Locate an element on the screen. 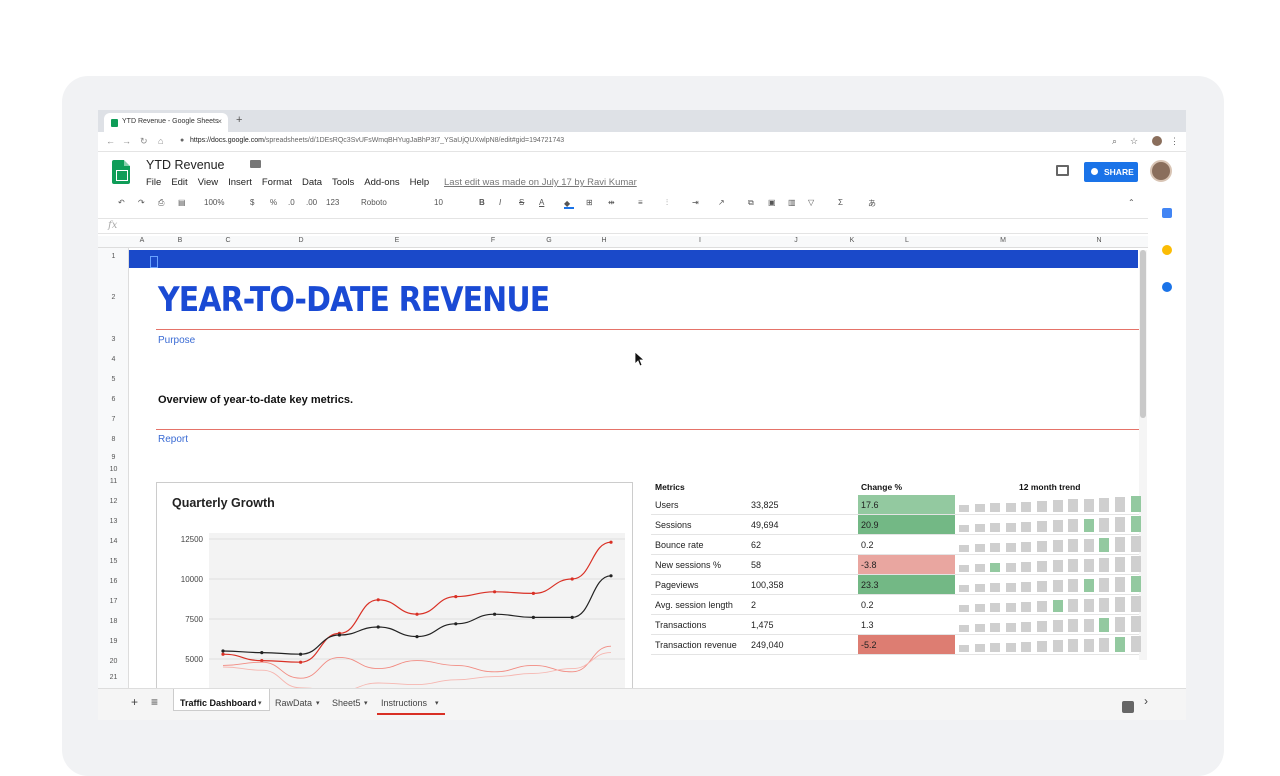 The width and height of the screenshot is (1280, 776). row-header-6: 6 is located at coordinates (113, 399).